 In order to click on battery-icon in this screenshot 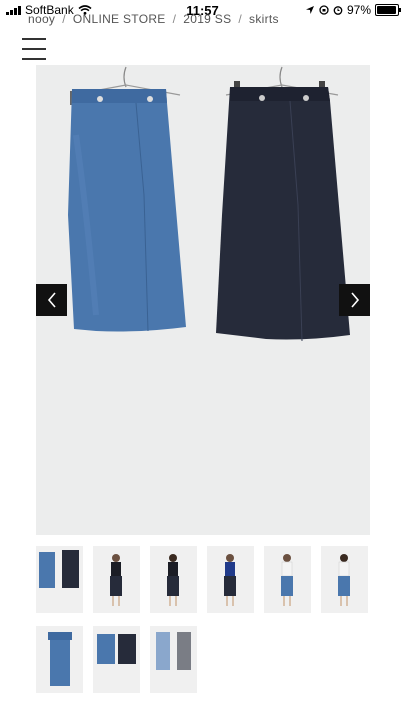, I will do `click(388, 10)`.